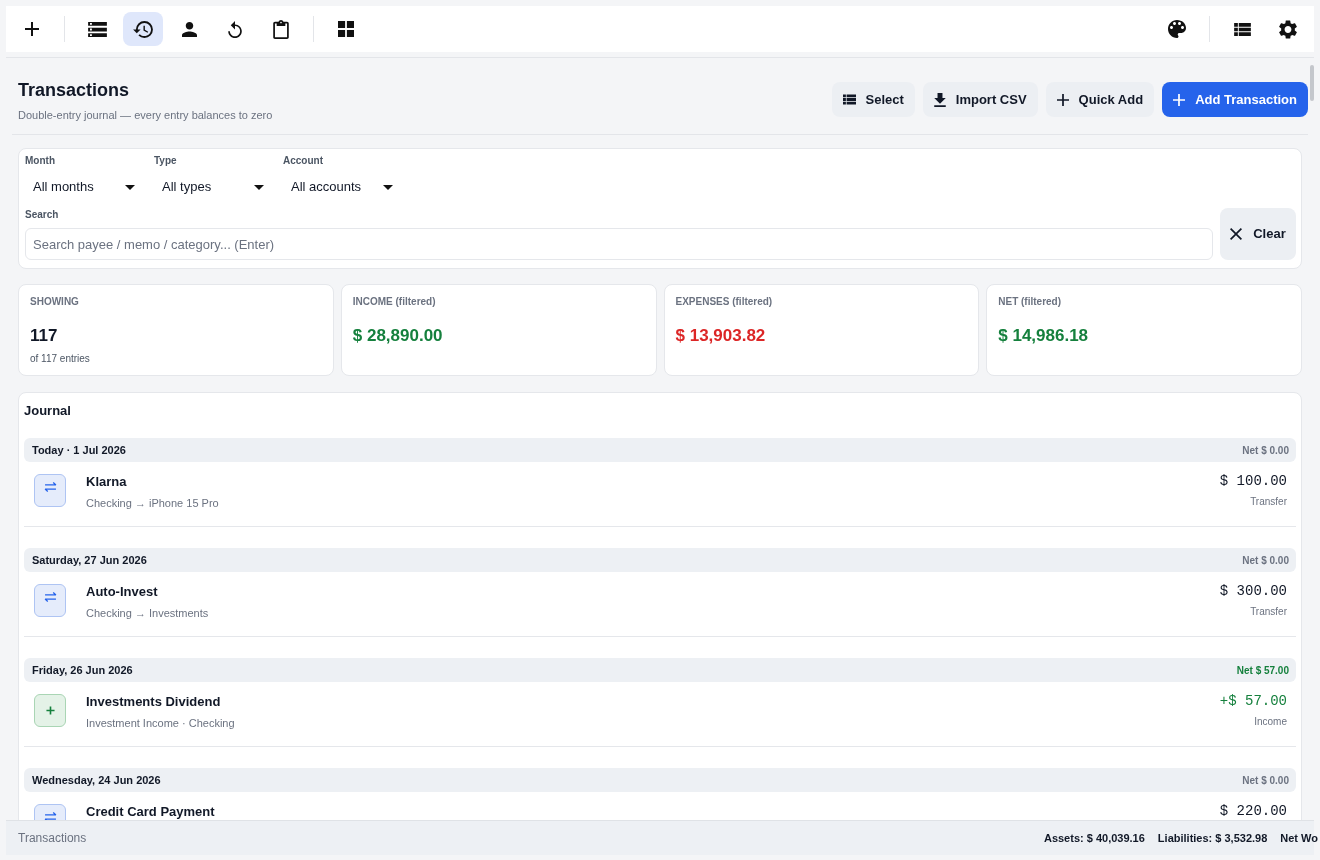 The height and width of the screenshot is (860, 1320). What do you see at coordinates (165, 161) in the screenshot?
I see `field-label: Type` at bounding box center [165, 161].